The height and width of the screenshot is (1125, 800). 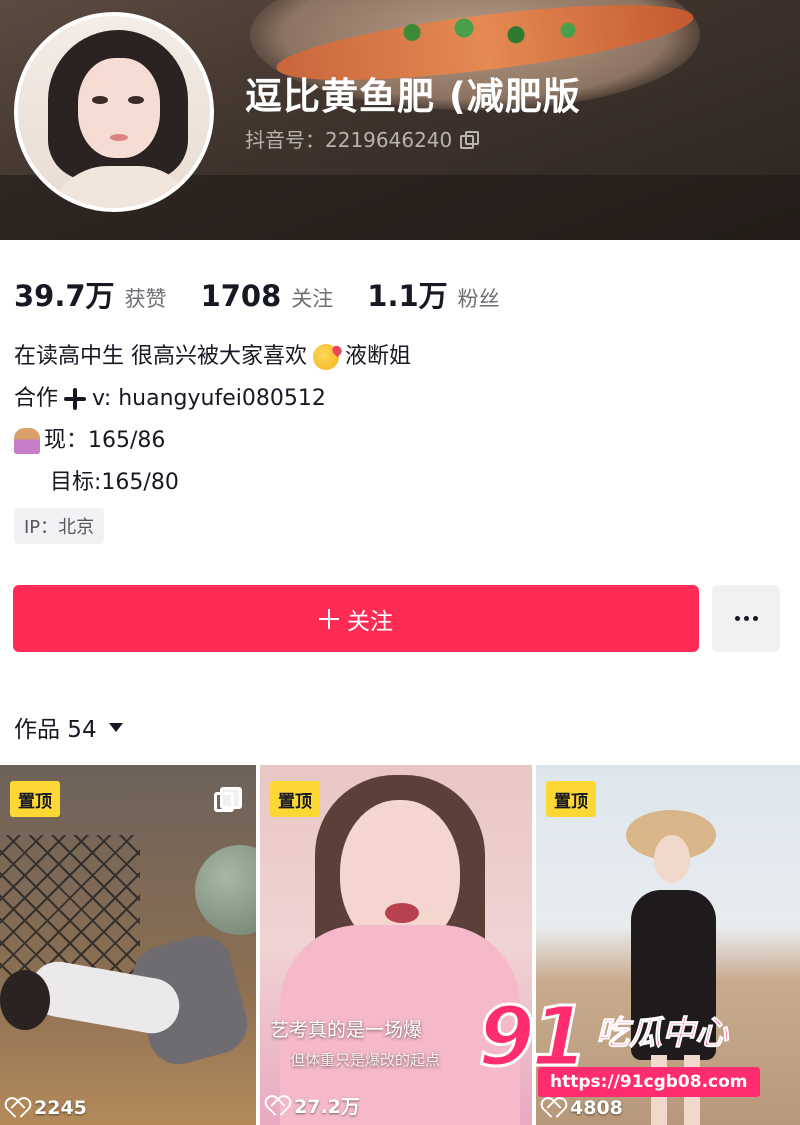 I want to click on video-likes-count: 27.2万, so click(x=327, y=1107).